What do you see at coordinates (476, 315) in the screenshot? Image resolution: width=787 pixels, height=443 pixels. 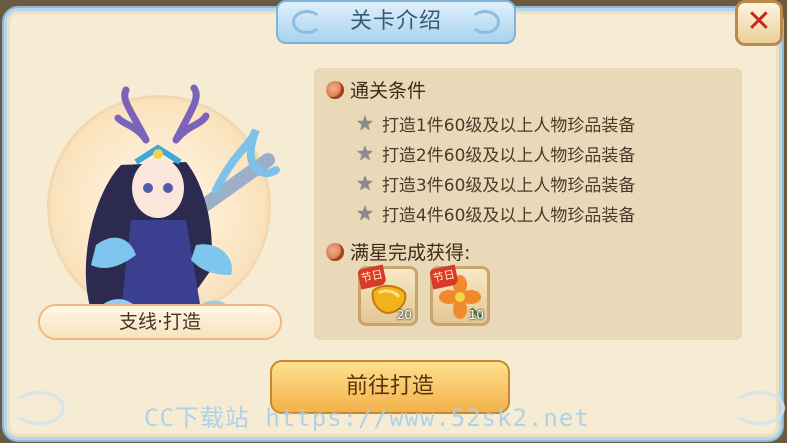 I see `reward-count: 10` at bounding box center [476, 315].